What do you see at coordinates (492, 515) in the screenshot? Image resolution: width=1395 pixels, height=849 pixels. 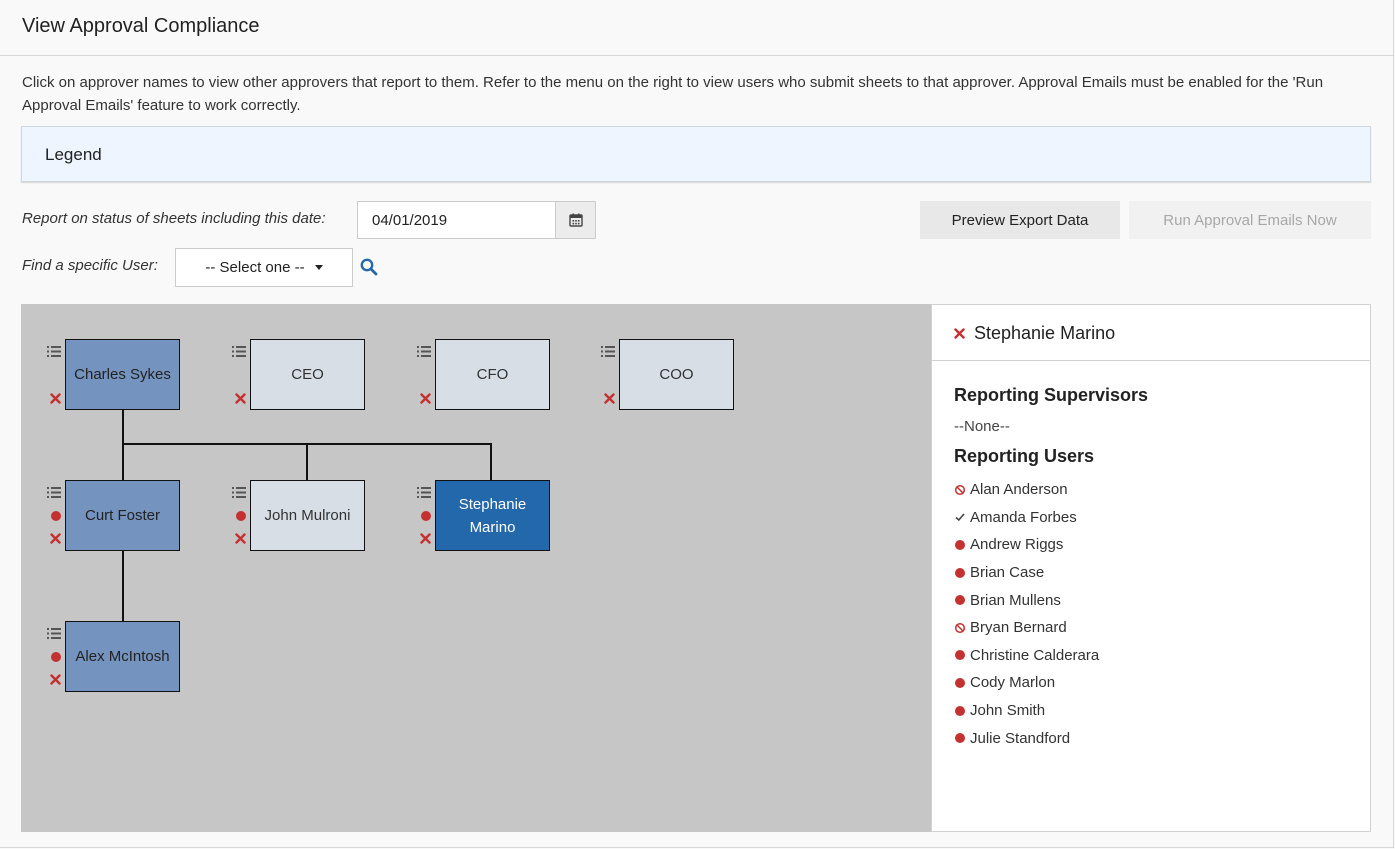 I see `node-stephanie-marino: Stephanie Marino` at bounding box center [492, 515].